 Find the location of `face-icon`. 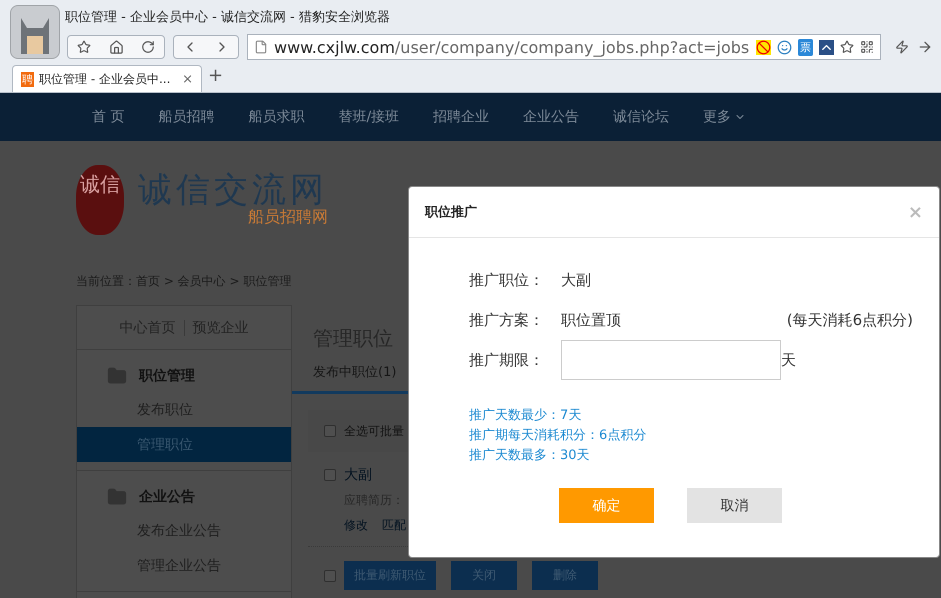

face-icon is located at coordinates (784, 47).